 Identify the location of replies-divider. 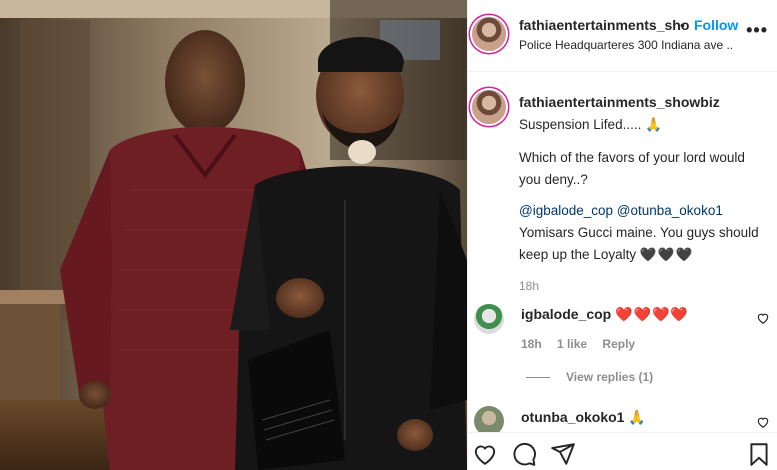
(538, 378).